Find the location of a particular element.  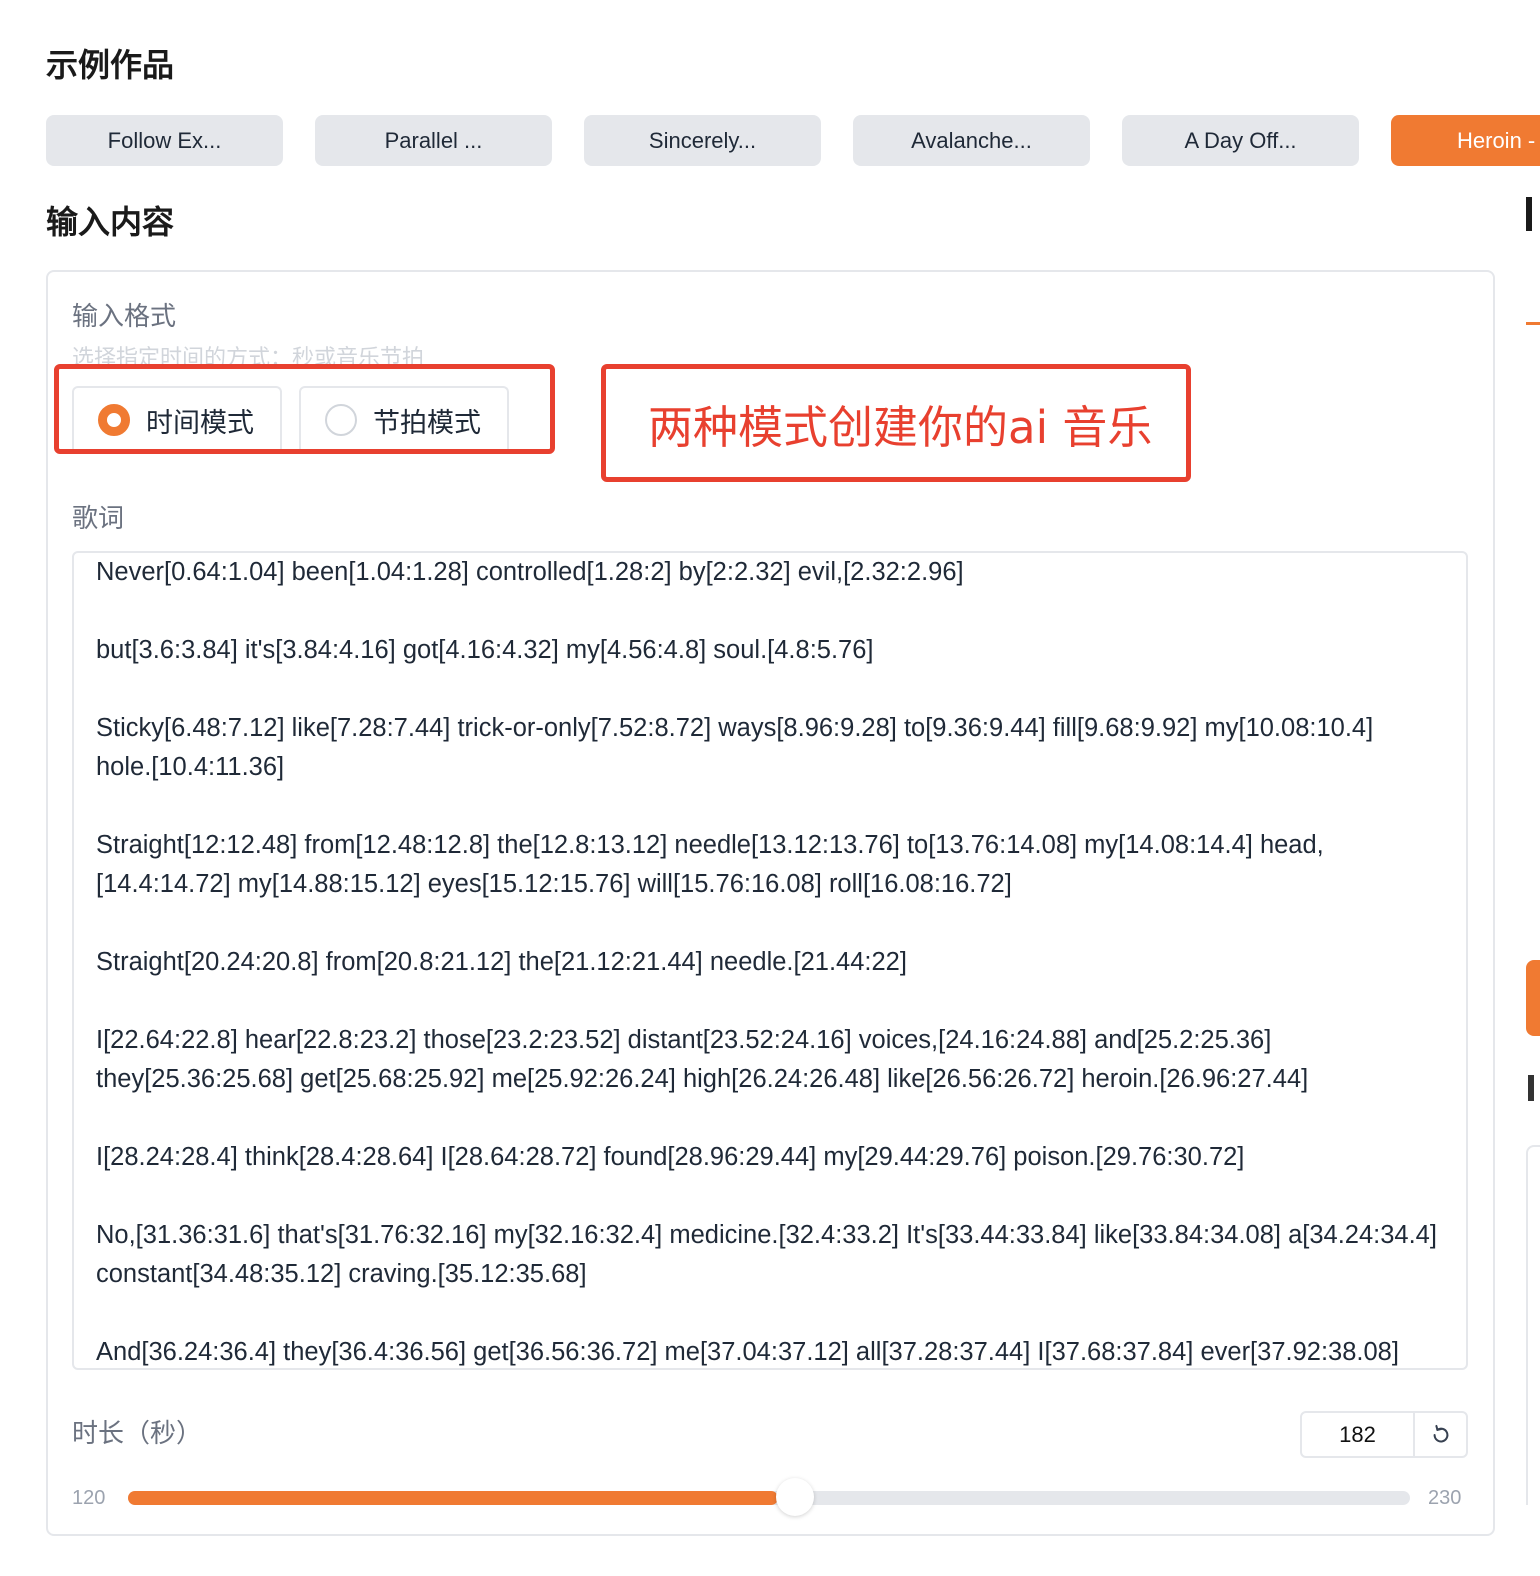

input-format-hint: 选择指定时间的方式：秒或音乐节拍 is located at coordinates (248, 355).